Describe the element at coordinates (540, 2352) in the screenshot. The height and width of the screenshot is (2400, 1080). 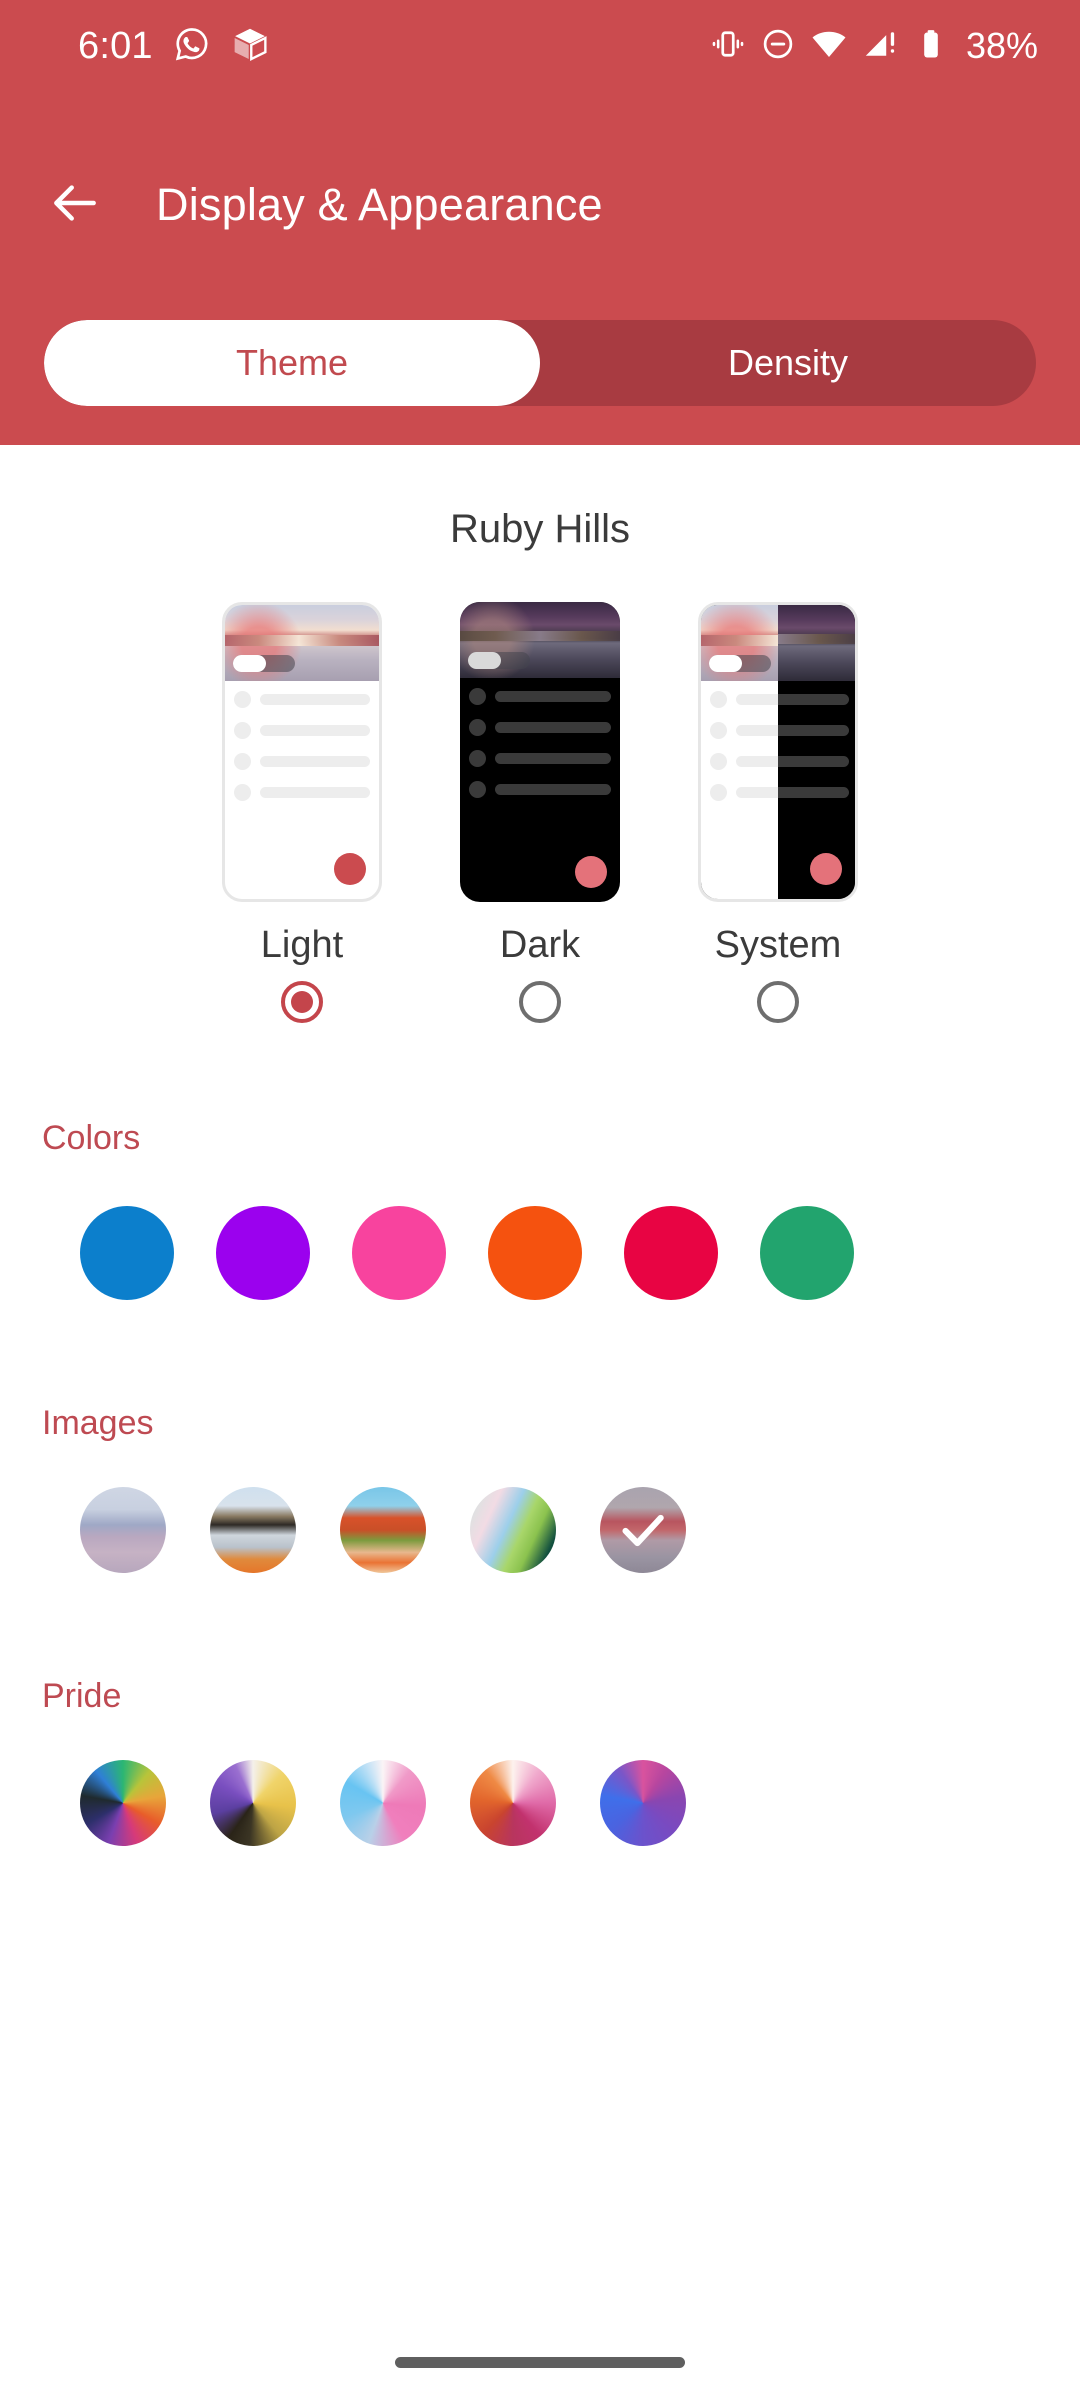
I see `system-navigation-bar` at that location.